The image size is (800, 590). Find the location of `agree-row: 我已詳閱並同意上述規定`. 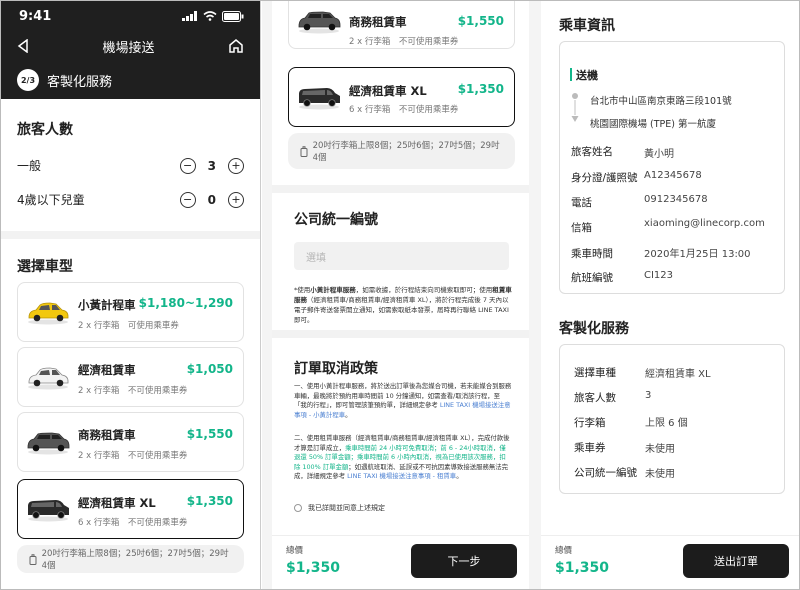

agree-row: 我已詳閱並同意上述規定 is located at coordinates (339, 508).